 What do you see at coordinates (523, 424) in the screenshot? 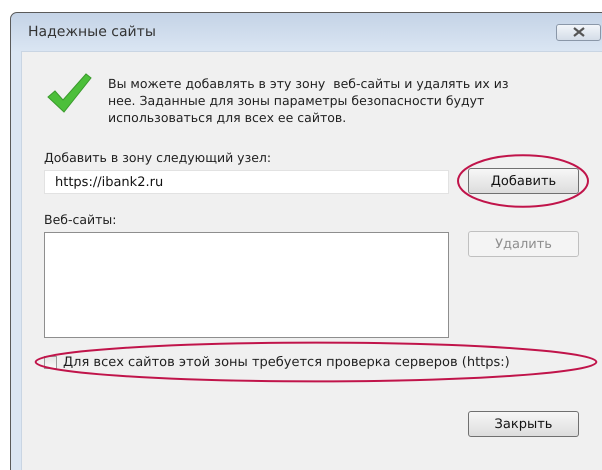
I see `close-dialog-button: Закрыть` at bounding box center [523, 424].